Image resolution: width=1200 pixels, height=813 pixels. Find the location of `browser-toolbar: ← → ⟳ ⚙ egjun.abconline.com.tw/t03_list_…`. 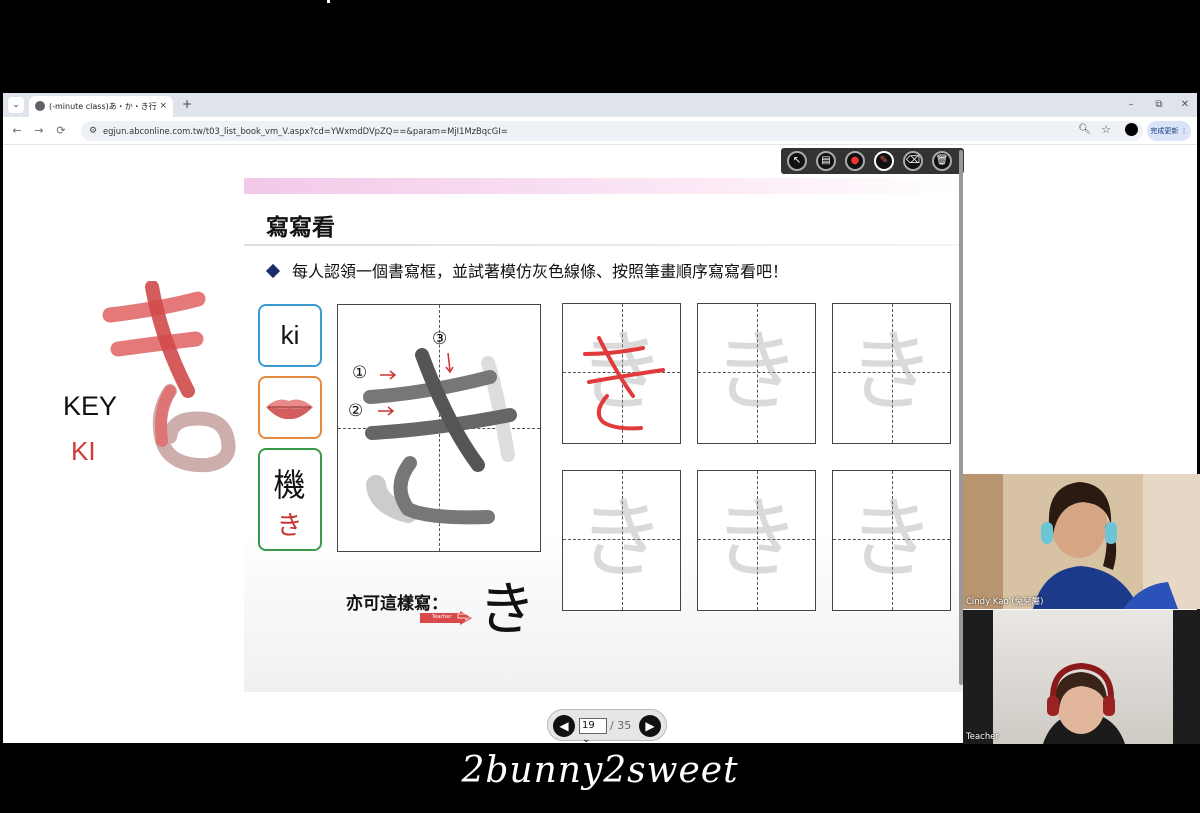

browser-toolbar: ← → ⟳ ⚙ egjun.abconline.com.tw/t03_list_… is located at coordinates (600, 131).